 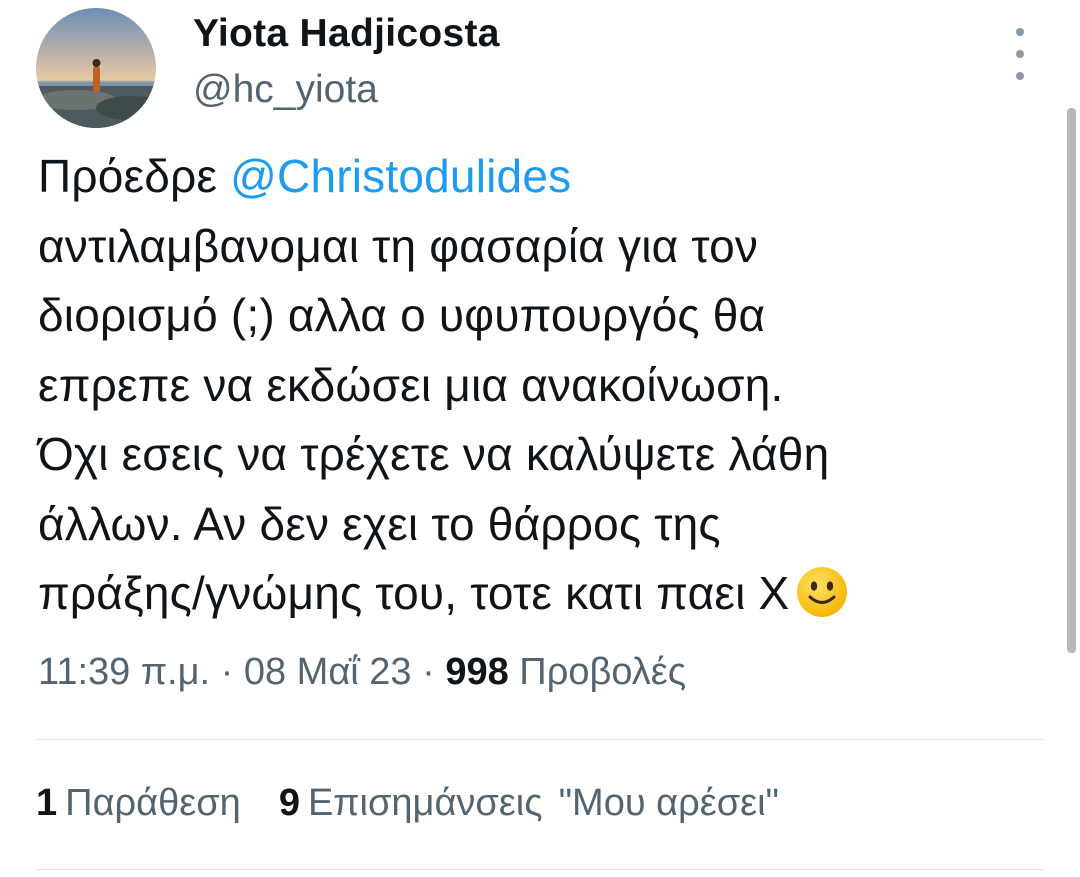 What do you see at coordinates (285, 90) in the screenshot?
I see `user-handle: @hc_yiota` at bounding box center [285, 90].